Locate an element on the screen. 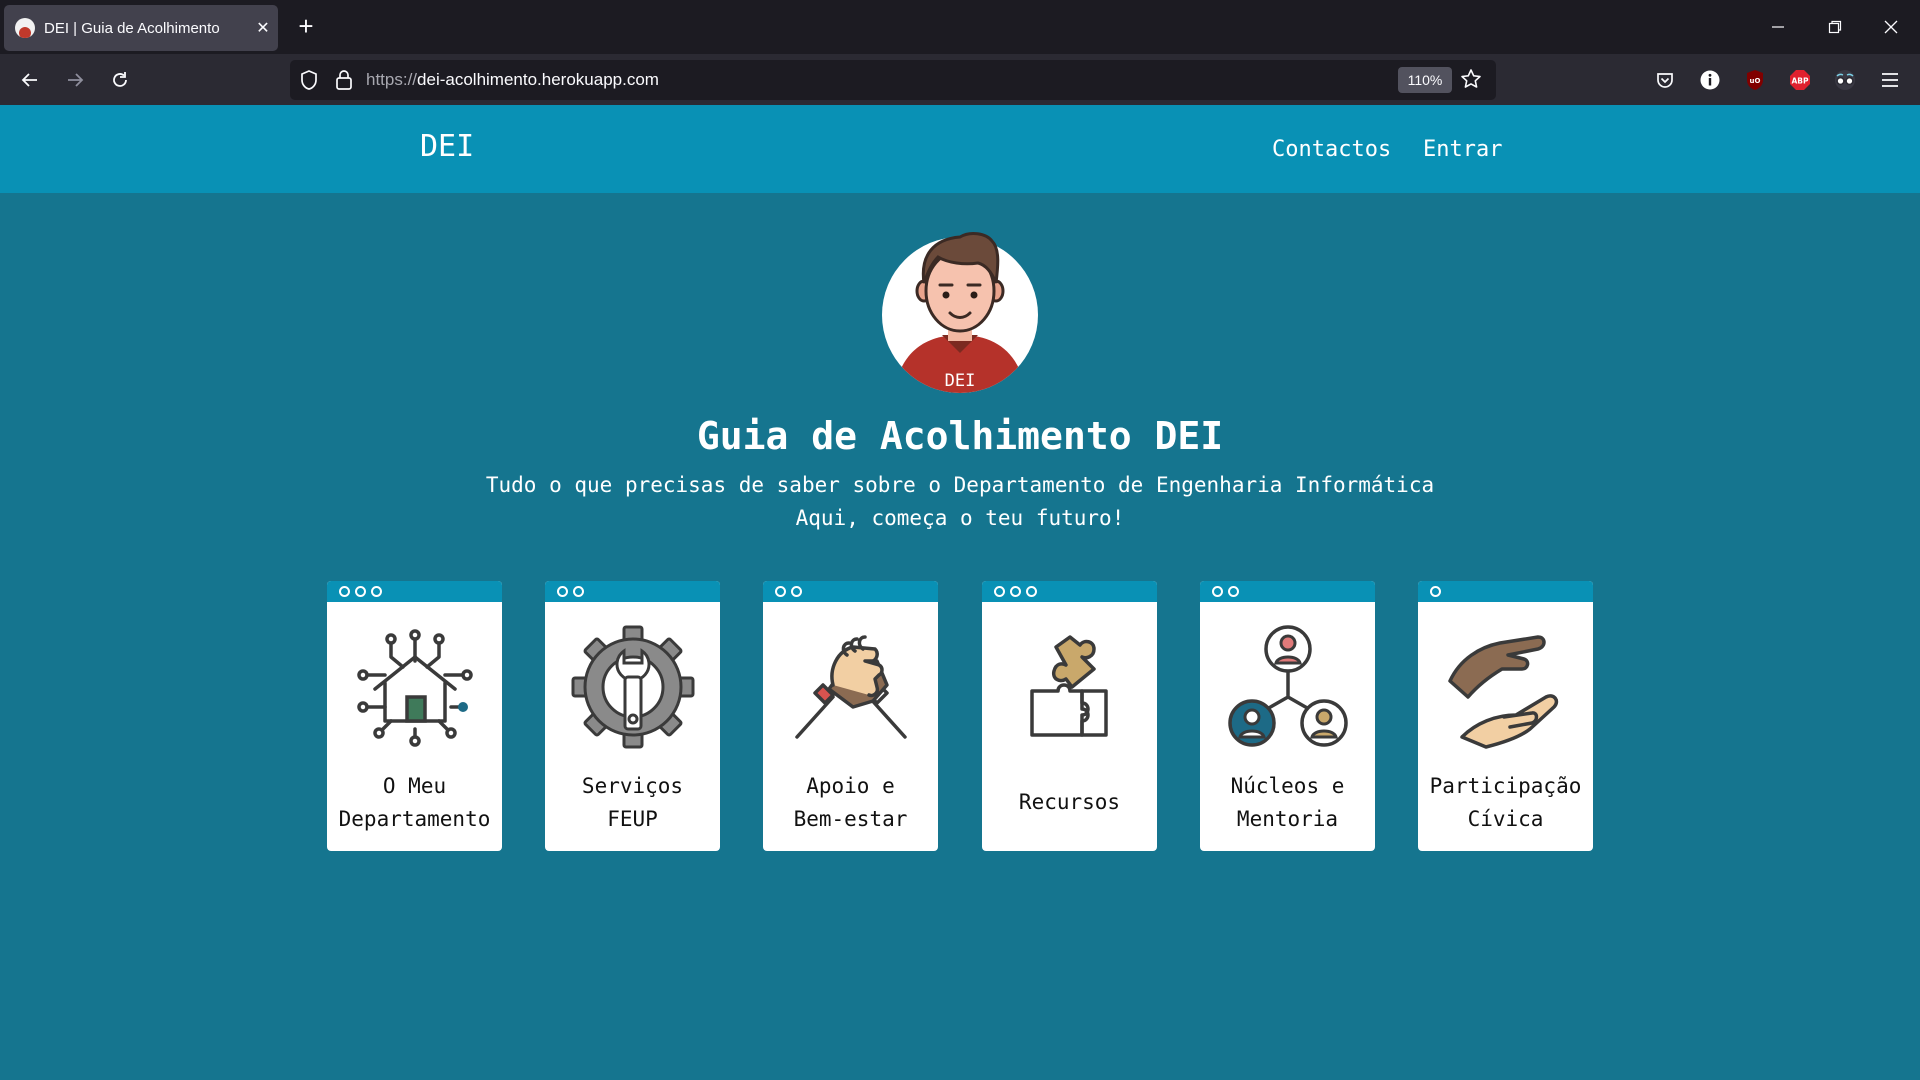 Image resolution: width=1920 pixels, height=1080 pixels. back-button is located at coordinates (30, 80).